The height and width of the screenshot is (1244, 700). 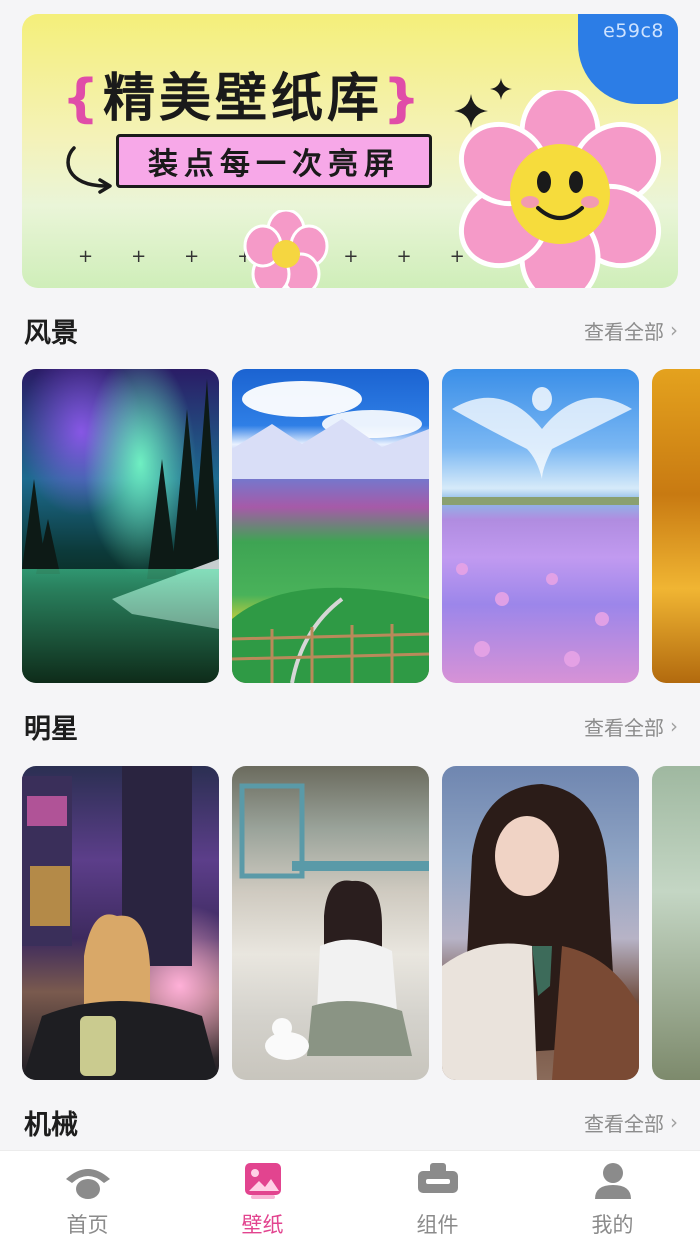 I want to click on angel-cloud-scene, so click(x=540, y=527).